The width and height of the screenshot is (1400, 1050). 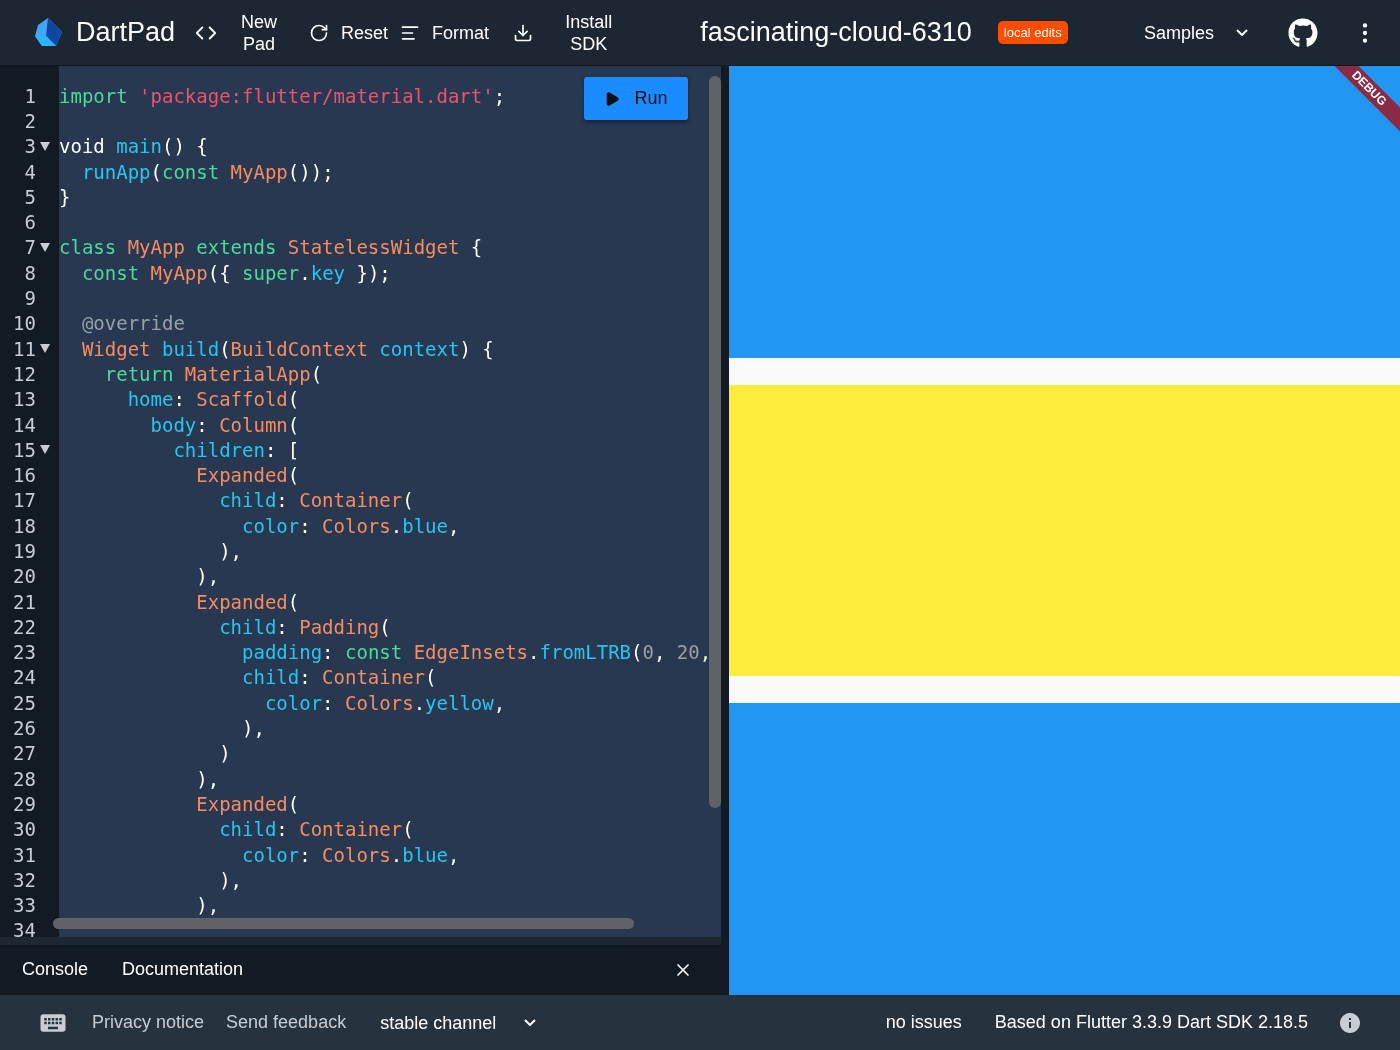 I want to click on horizontal-scrollbar, so click(x=343, y=924).